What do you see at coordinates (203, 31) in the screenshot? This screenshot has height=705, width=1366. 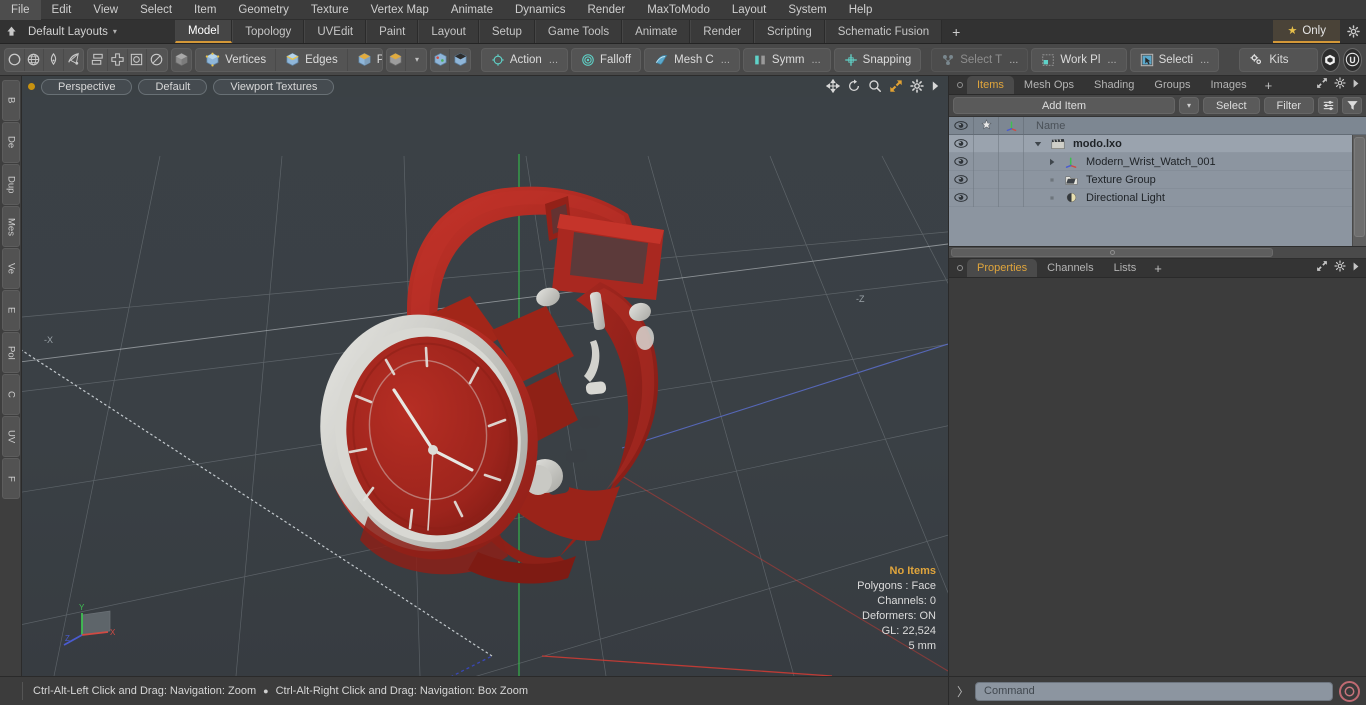 I see `layout-tab-model: Model` at bounding box center [203, 31].